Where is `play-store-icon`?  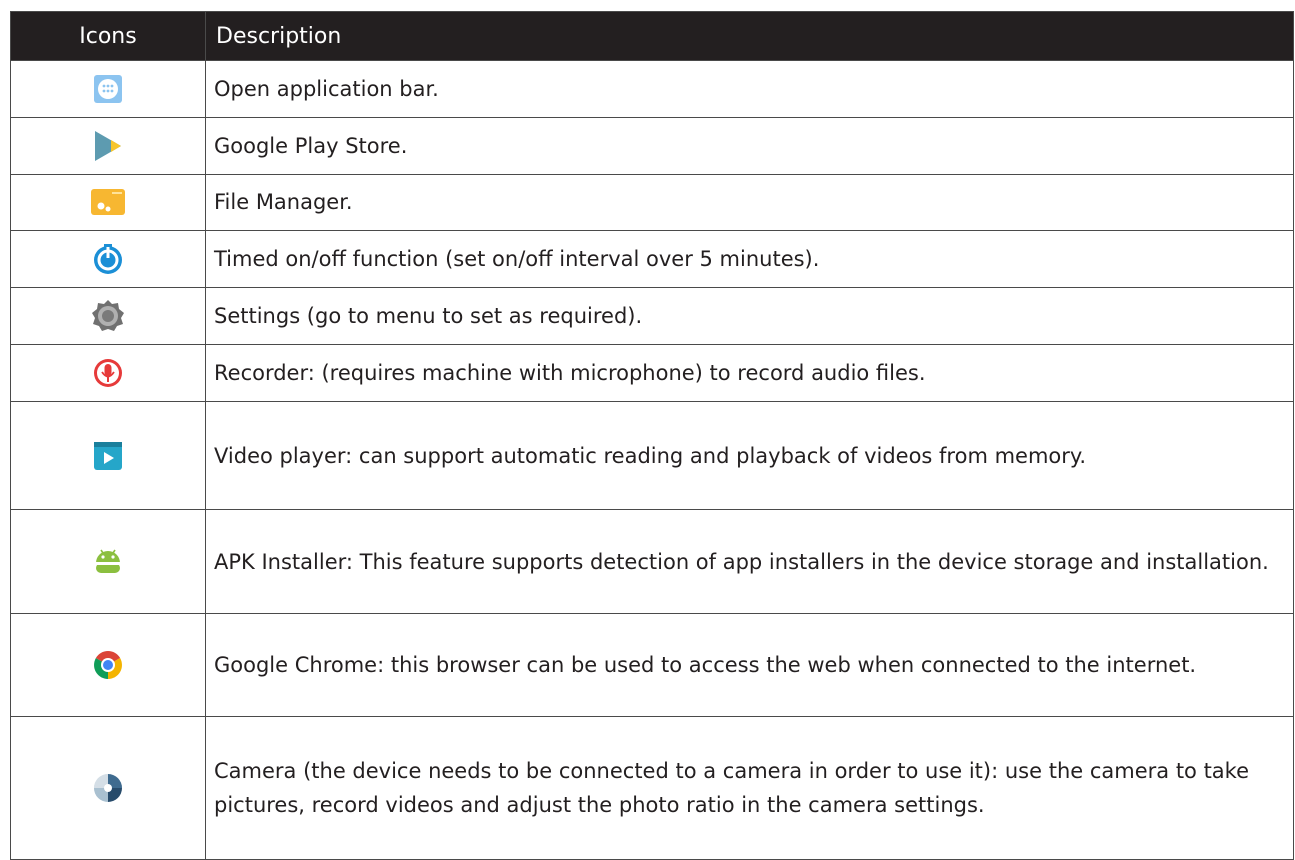
play-store-icon is located at coordinates (108, 146).